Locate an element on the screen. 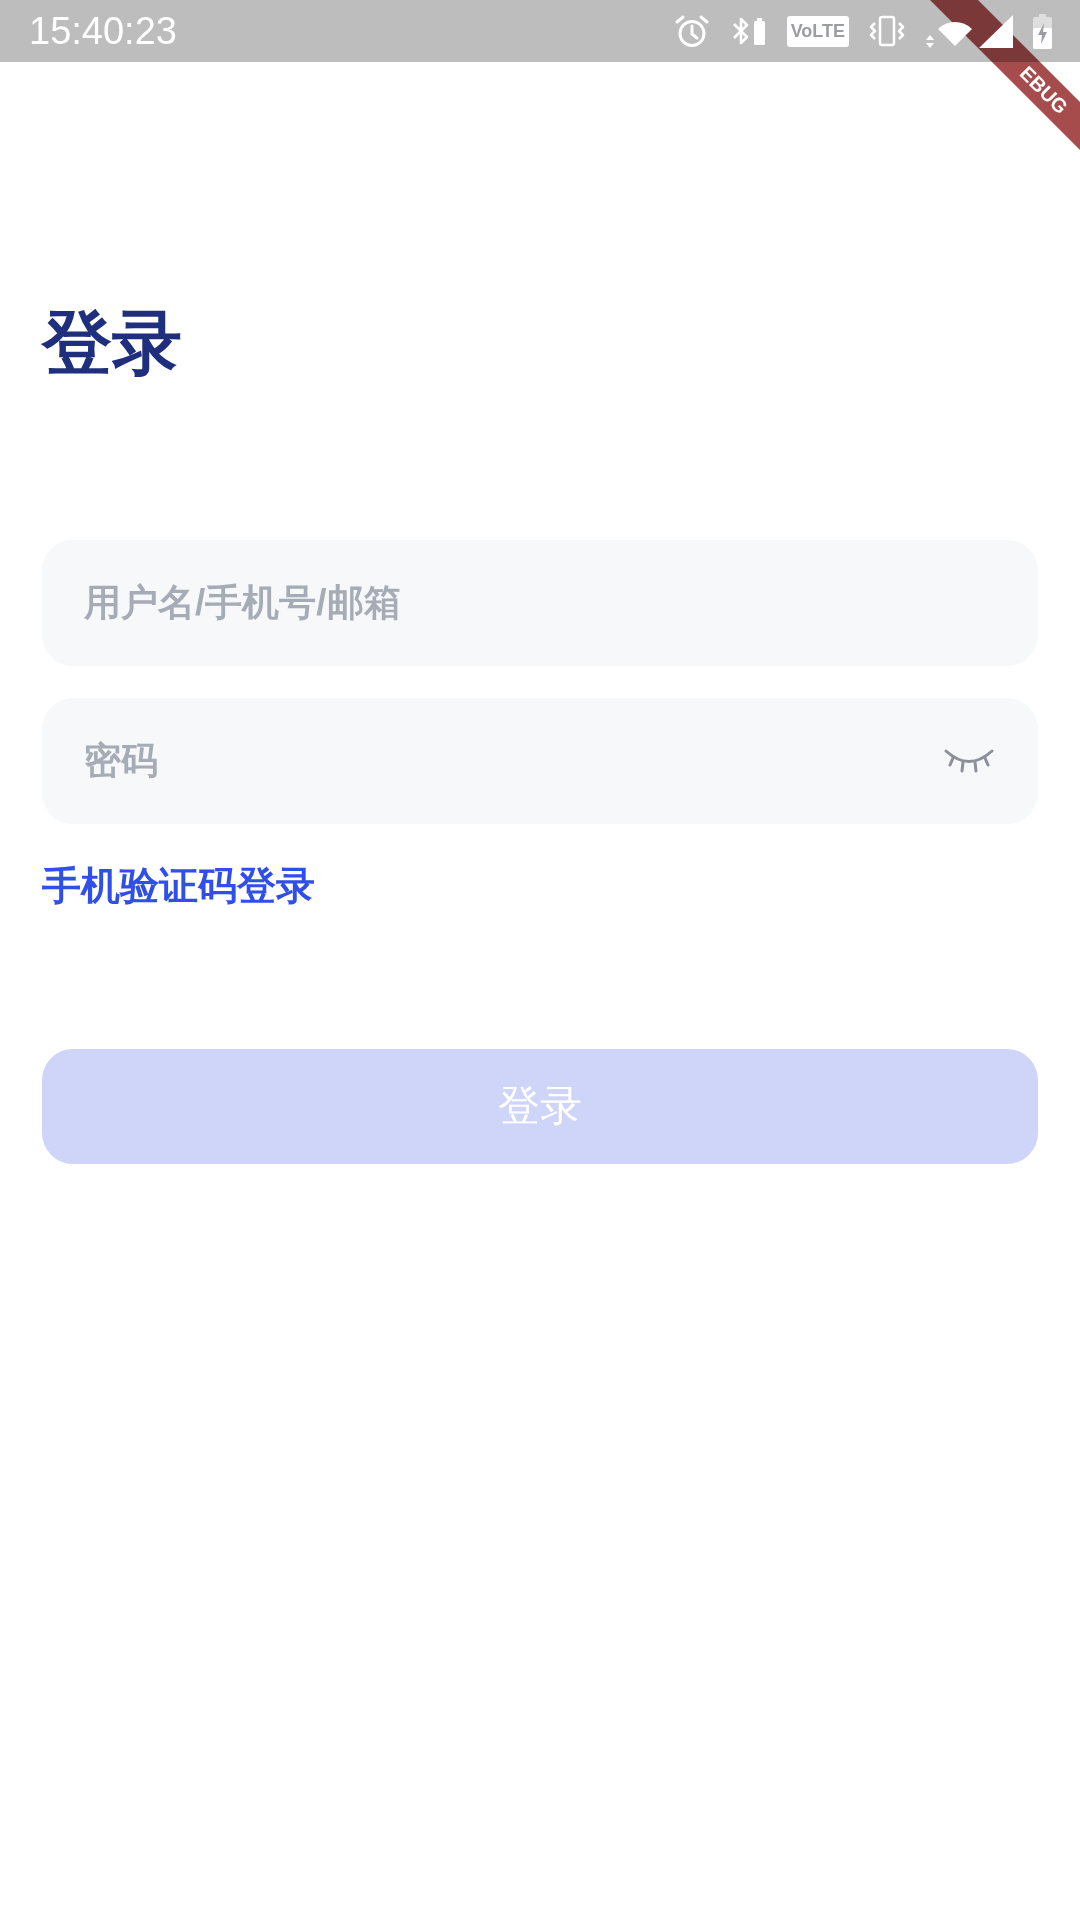 The height and width of the screenshot is (1920, 1080). username-field: 用户名/手机号/邮箱 is located at coordinates (540, 603).